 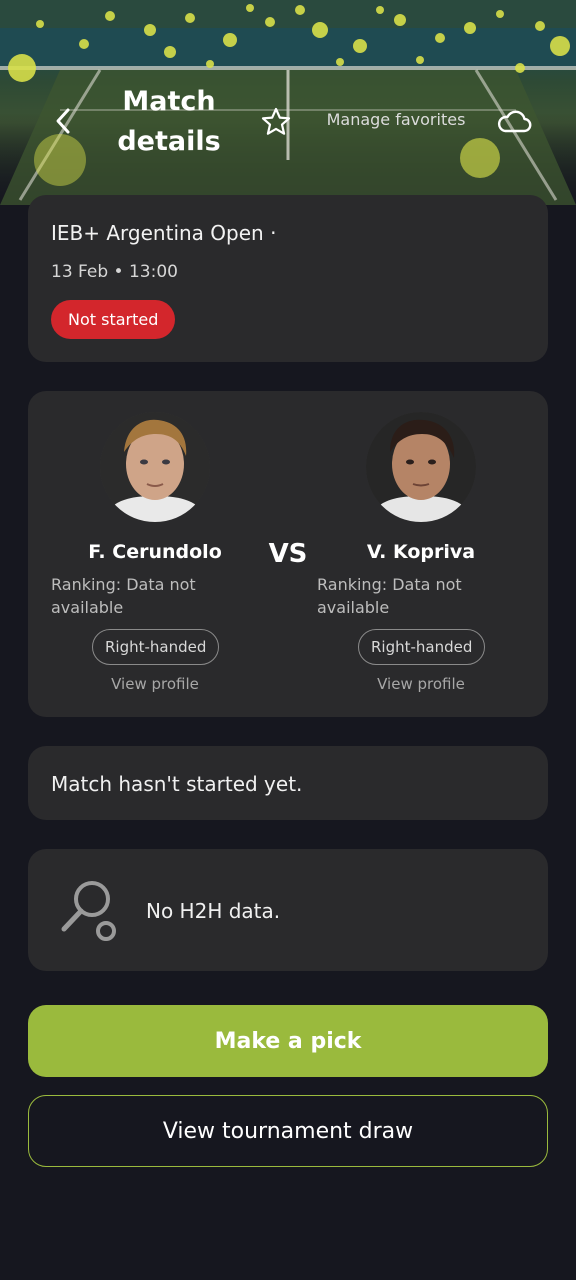 I want to click on favorite-button, so click(x=276, y=122).